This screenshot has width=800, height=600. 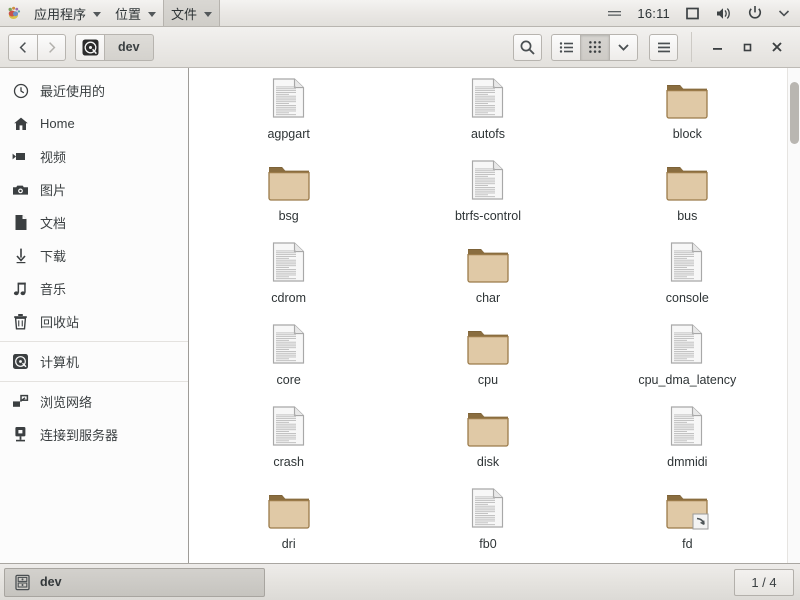 I want to click on hamburger-menu-button, so click(x=663, y=47).